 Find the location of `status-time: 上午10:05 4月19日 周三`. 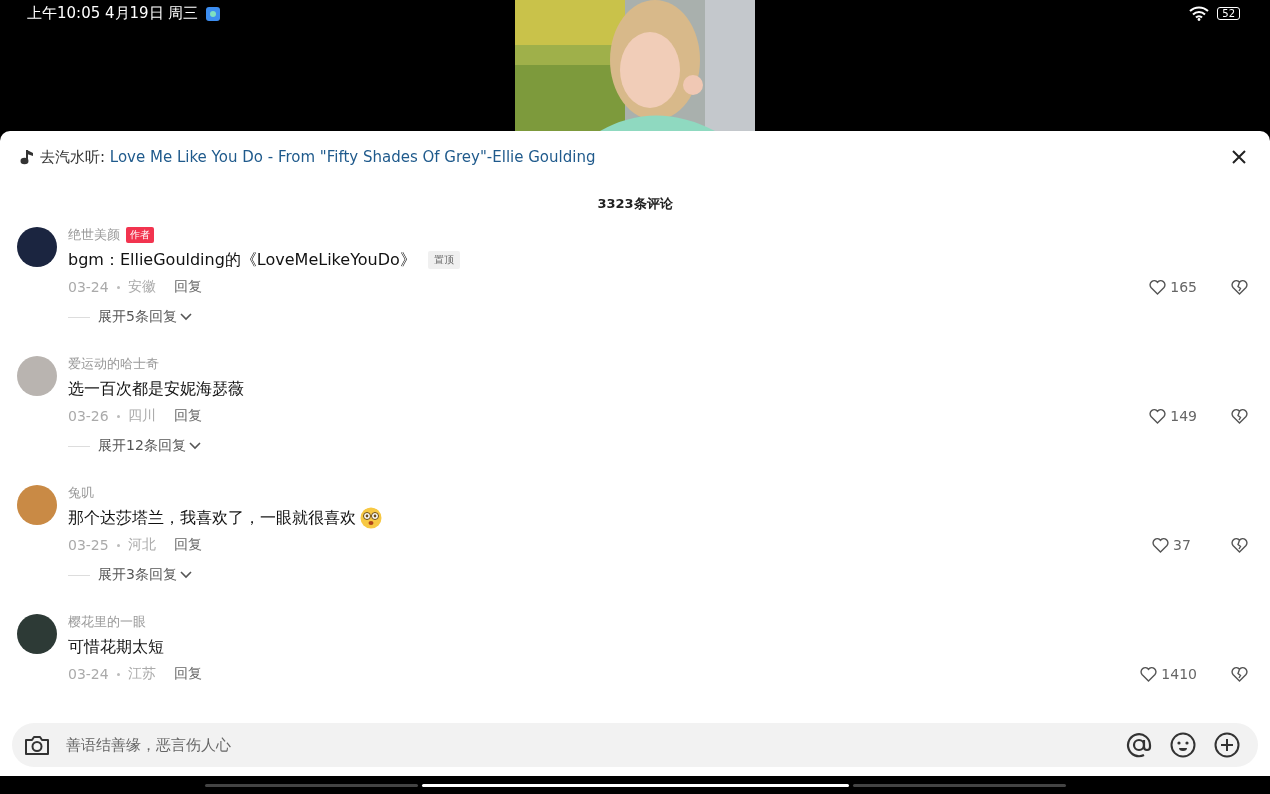

status-time: 上午10:05 4月19日 周三 is located at coordinates (113, 13).